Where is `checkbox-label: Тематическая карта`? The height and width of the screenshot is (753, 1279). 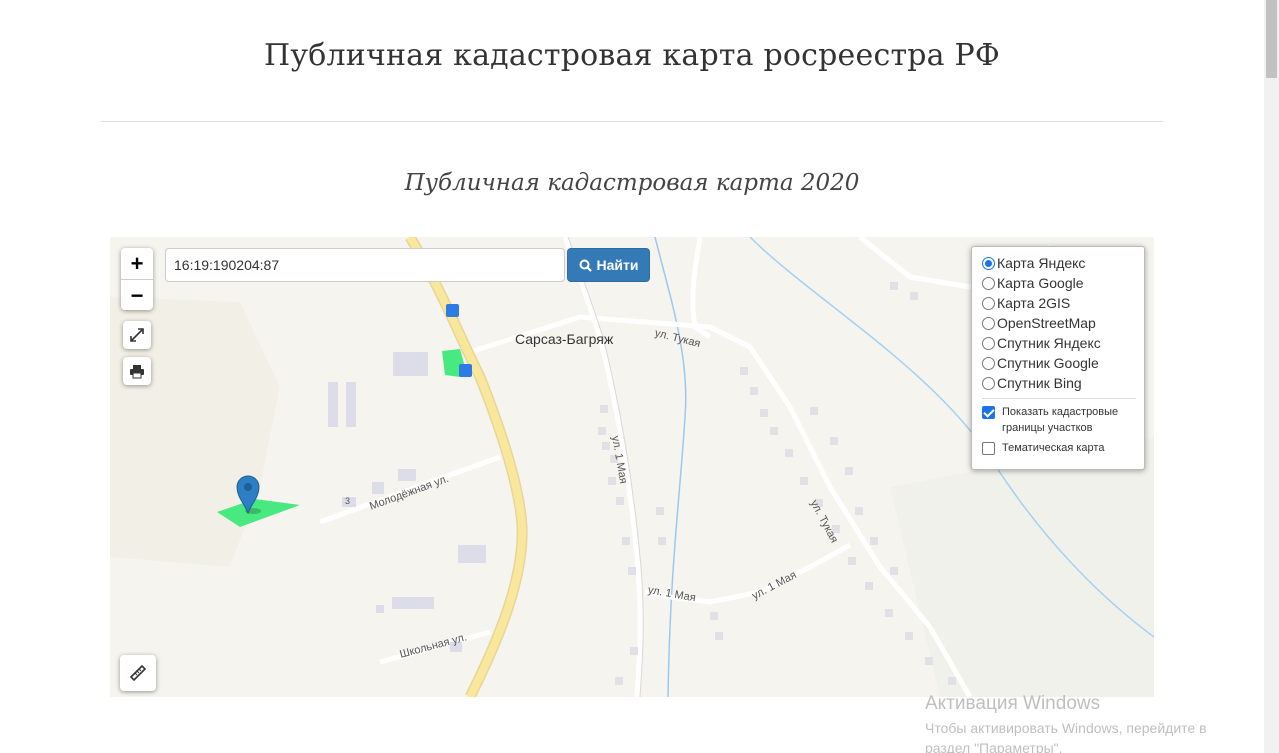 checkbox-label: Тематическая карта is located at coordinates (1053, 448).